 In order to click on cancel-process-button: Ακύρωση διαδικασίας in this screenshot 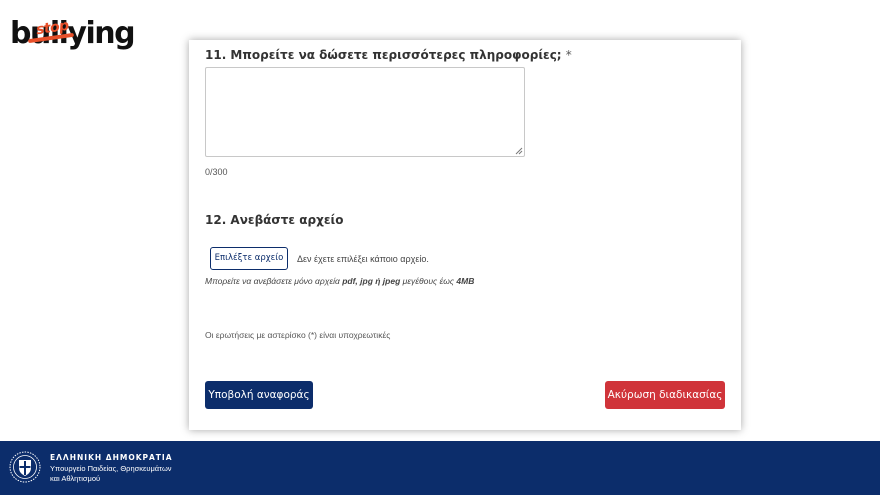, I will do `click(665, 395)`.